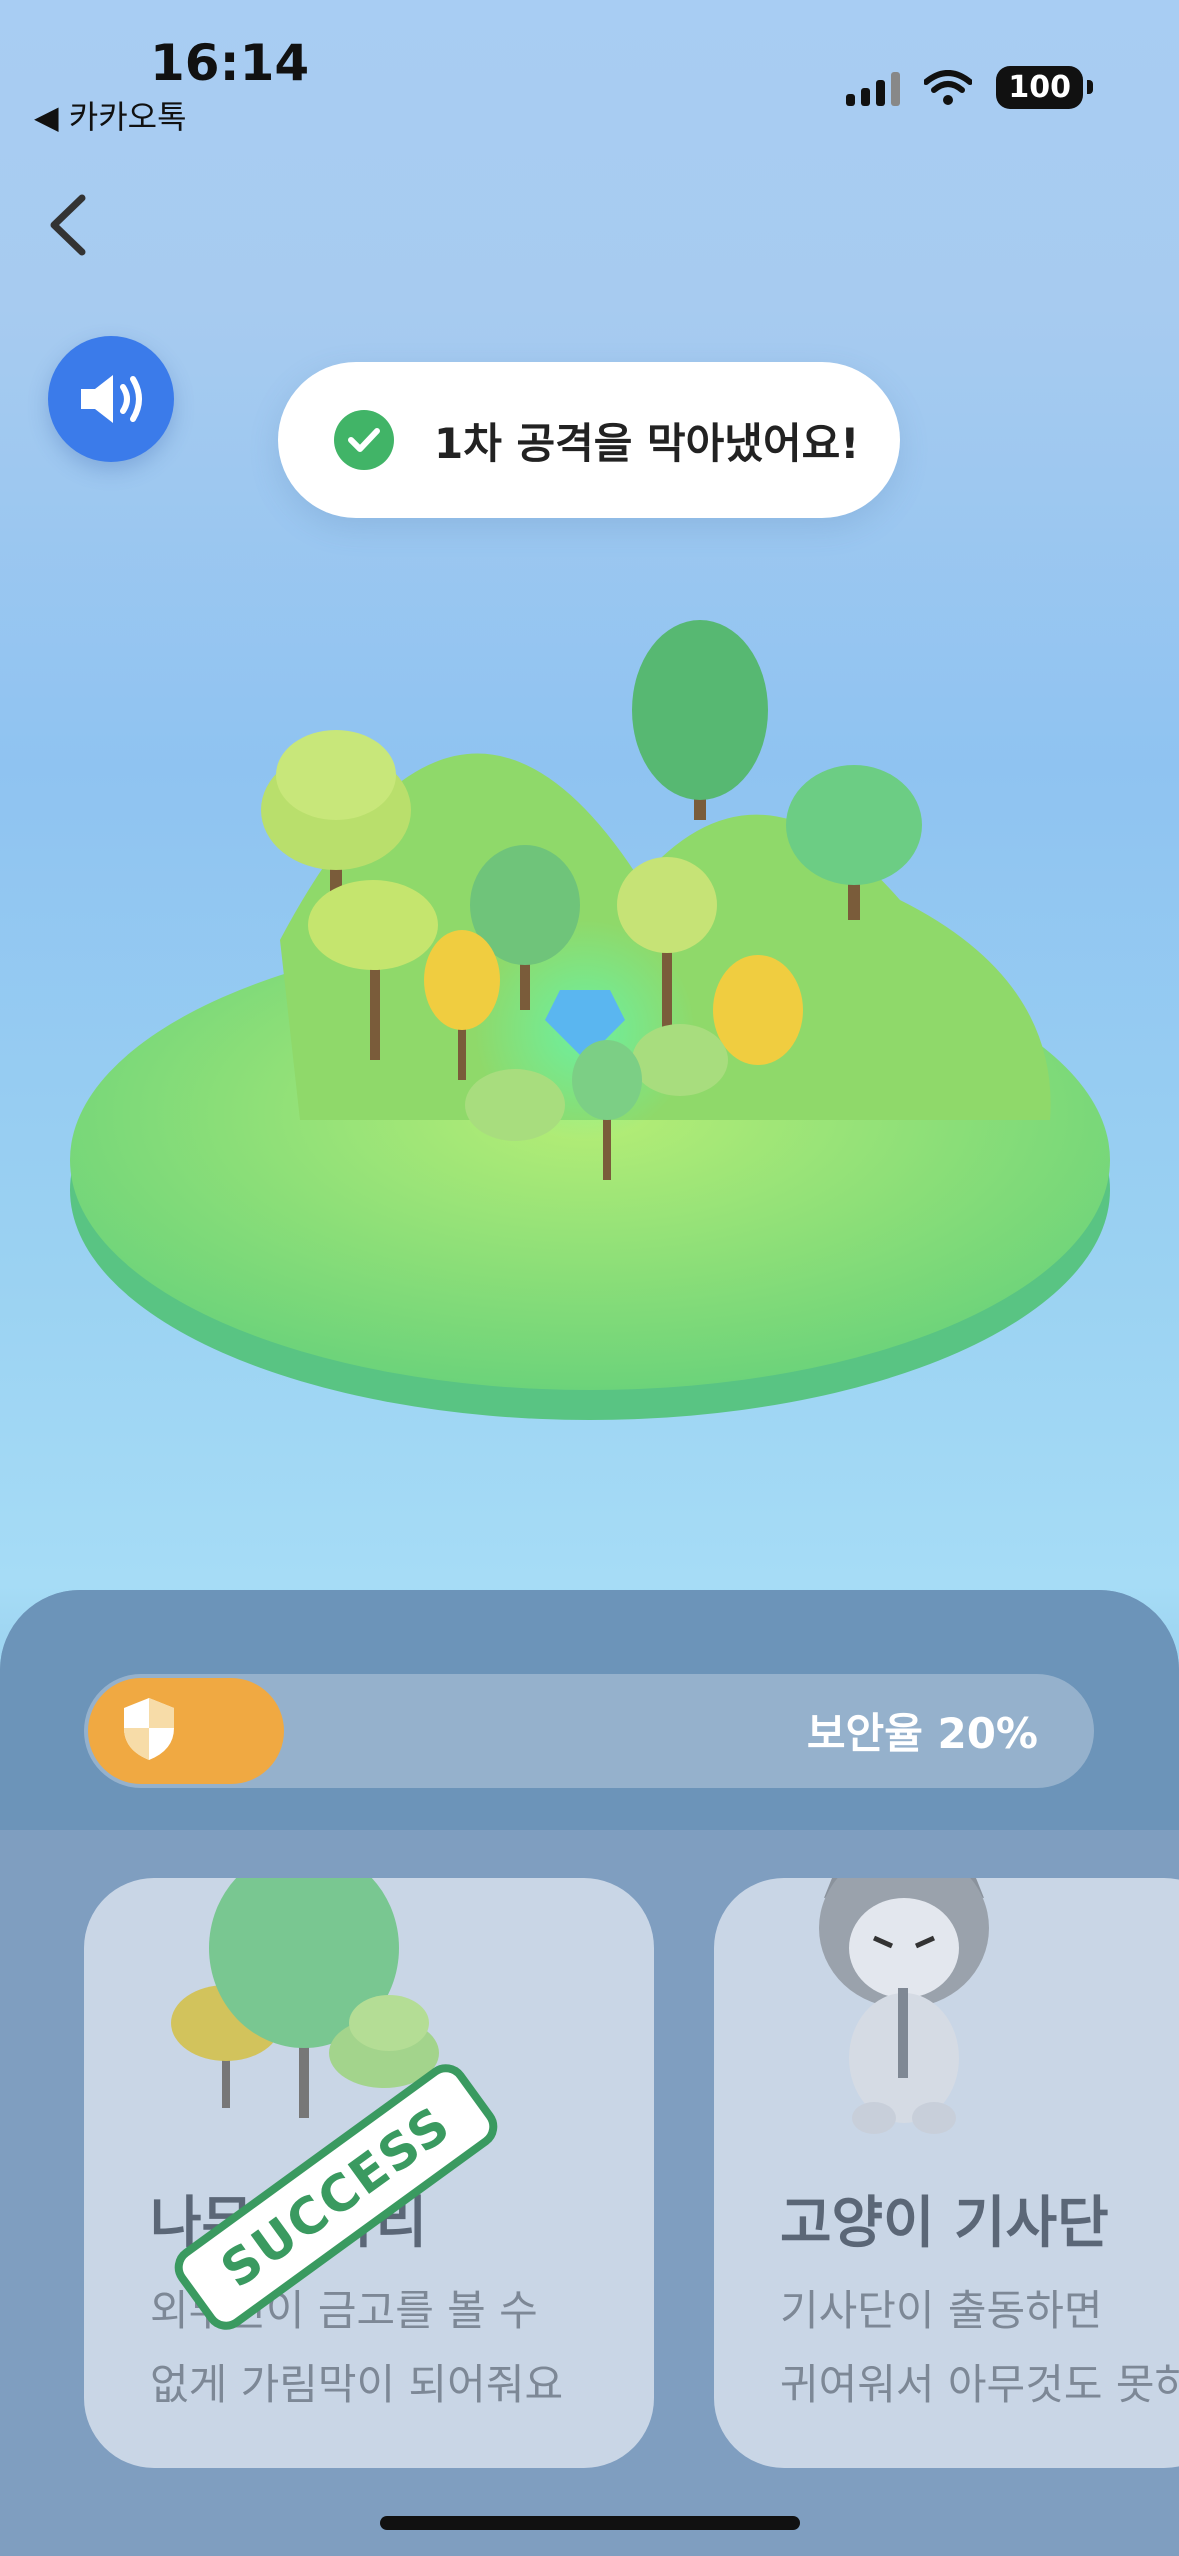  Describe the element at coordinates (944, 2223) in the screenshot. I see `card-title: 고양이 기사단` at that location.